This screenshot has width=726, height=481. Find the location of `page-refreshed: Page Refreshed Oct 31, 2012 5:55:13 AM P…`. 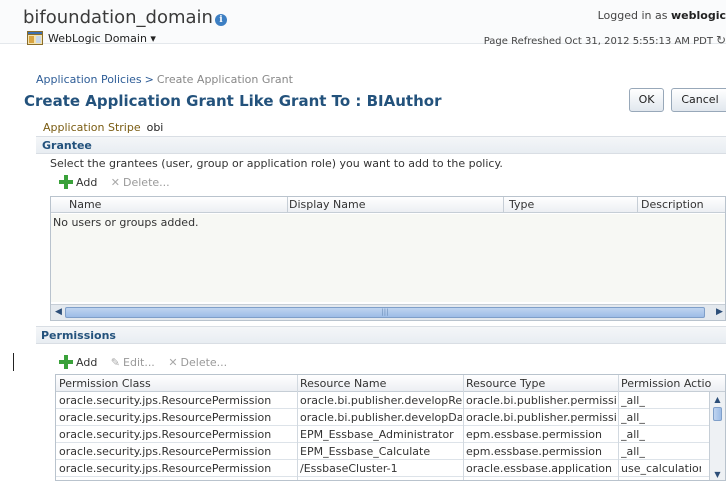

page-refreshed: Page Refreshed Oct 31, 2012 5:55:13 AM P… is located at coordinates (605, 40).